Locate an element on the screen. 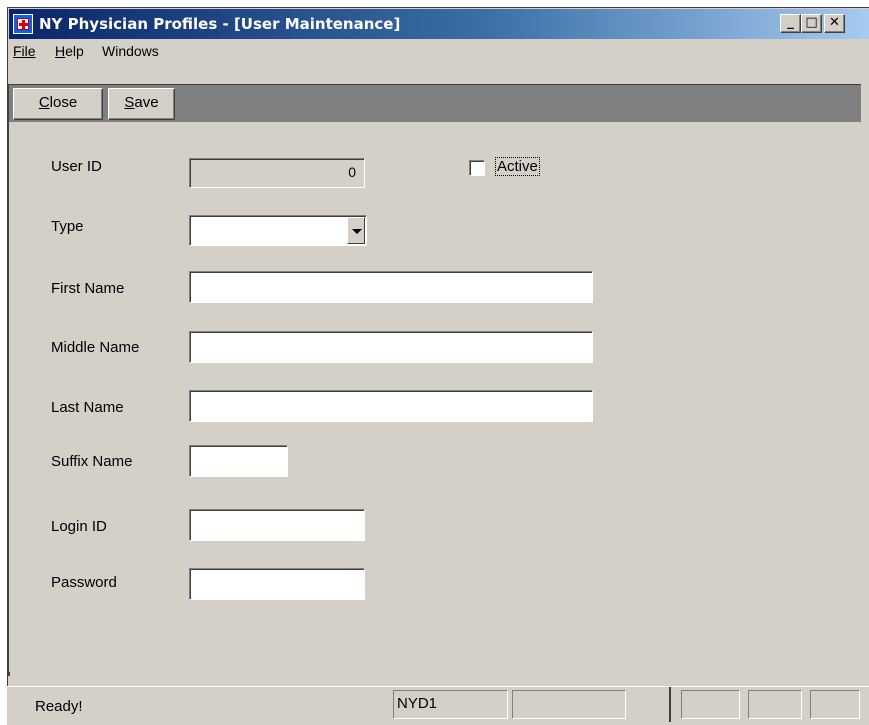 The image size is (869, 725). maximize-button: □ is located at coordinates (811, 23).